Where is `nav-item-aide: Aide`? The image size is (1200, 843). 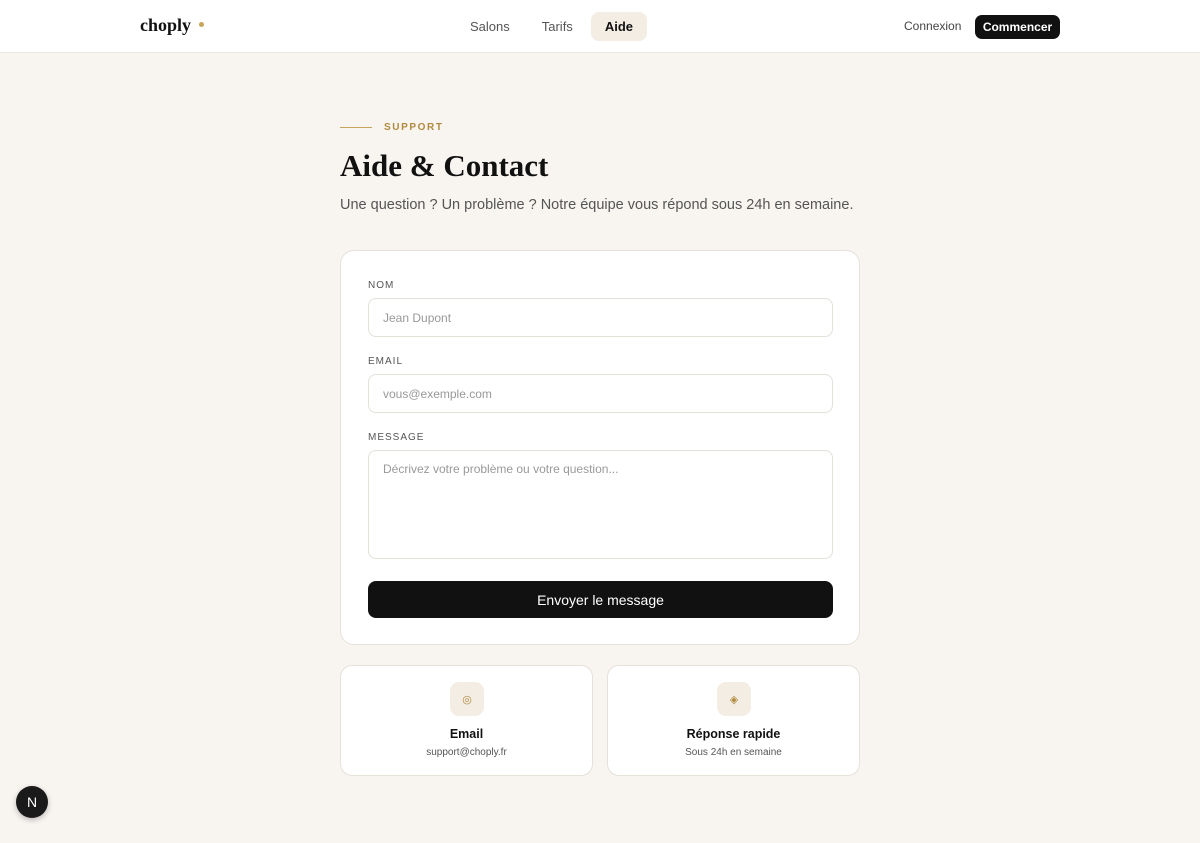 nav-item-aide: Aide is located at coordinates (618, 26).